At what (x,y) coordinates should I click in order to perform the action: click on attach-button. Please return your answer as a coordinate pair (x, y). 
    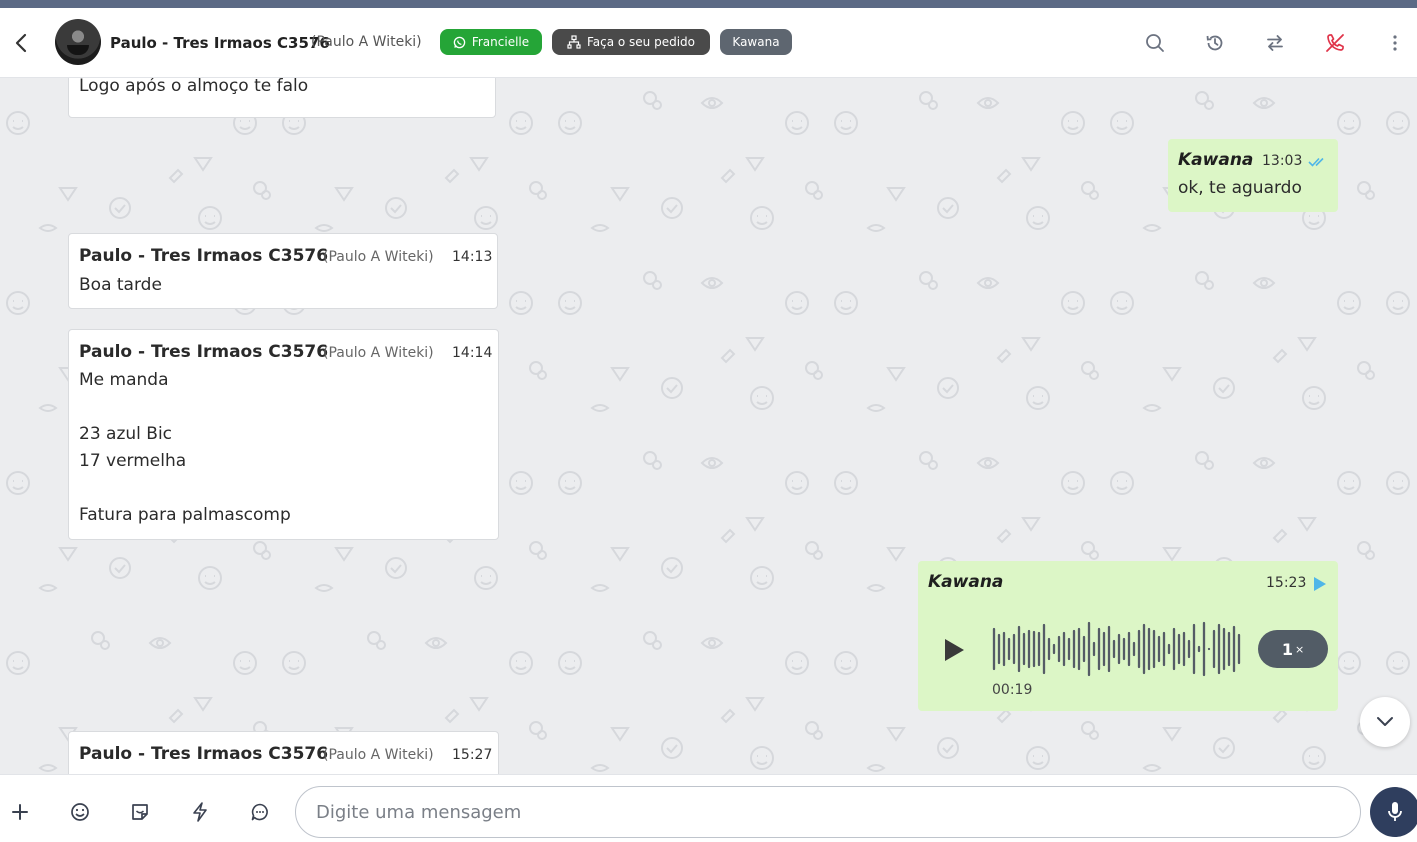
    Looking at the image, I should click on (20, 812).